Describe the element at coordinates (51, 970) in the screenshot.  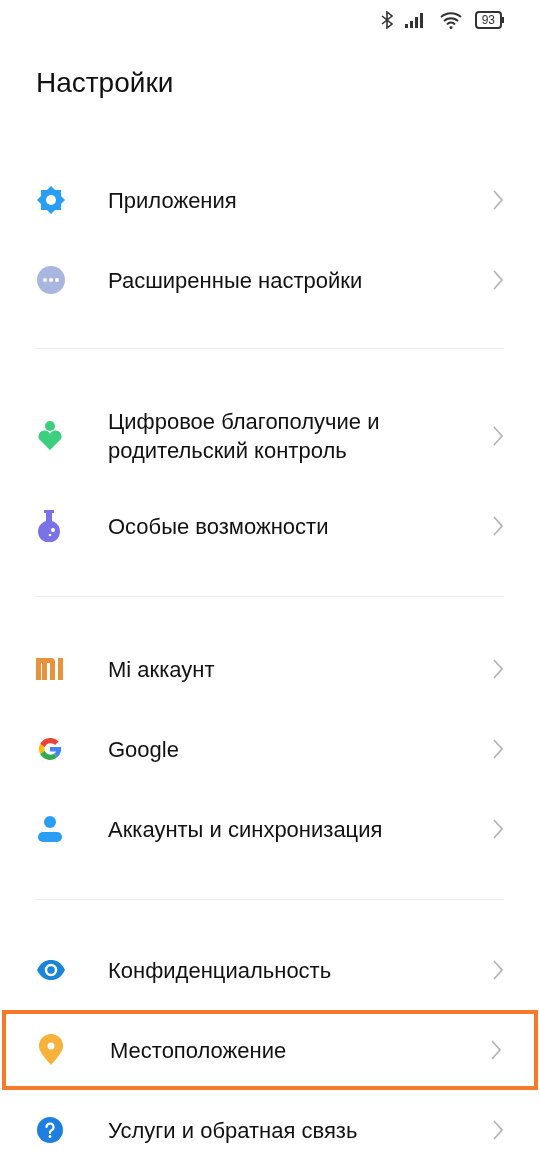
I see `eye-icon` at that location.